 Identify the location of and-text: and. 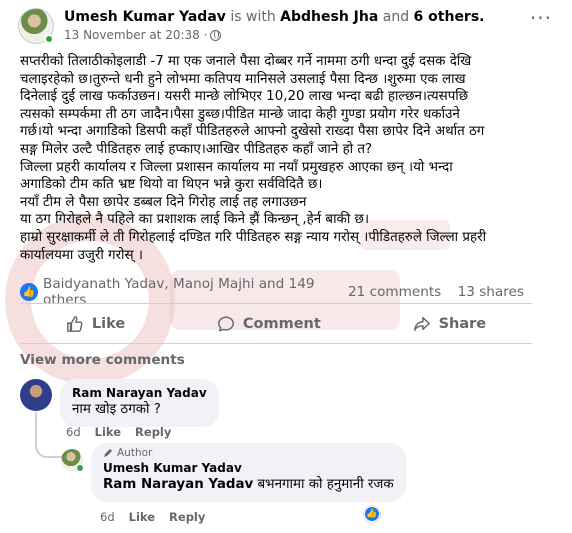
(396, 17).